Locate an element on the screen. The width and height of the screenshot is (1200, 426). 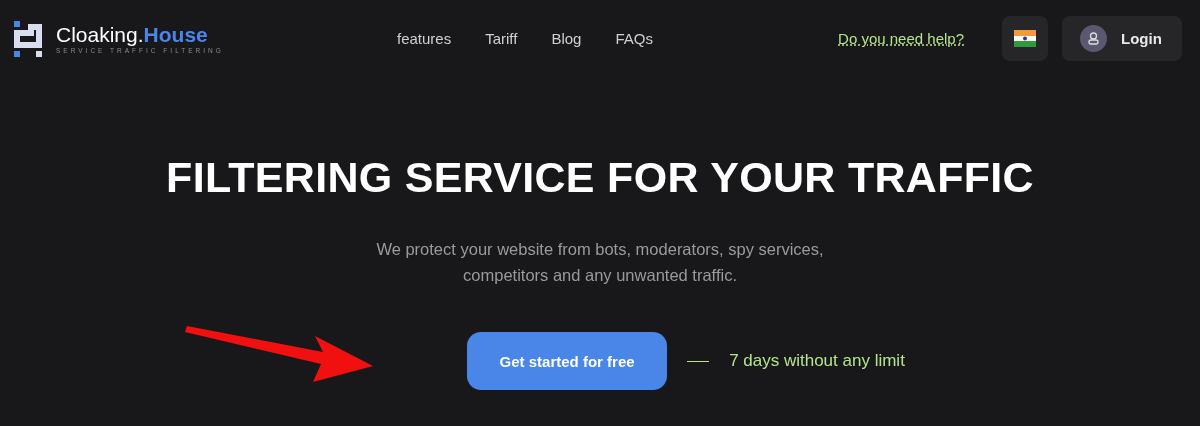
flag-icon is located at coordinates (1025, 38).